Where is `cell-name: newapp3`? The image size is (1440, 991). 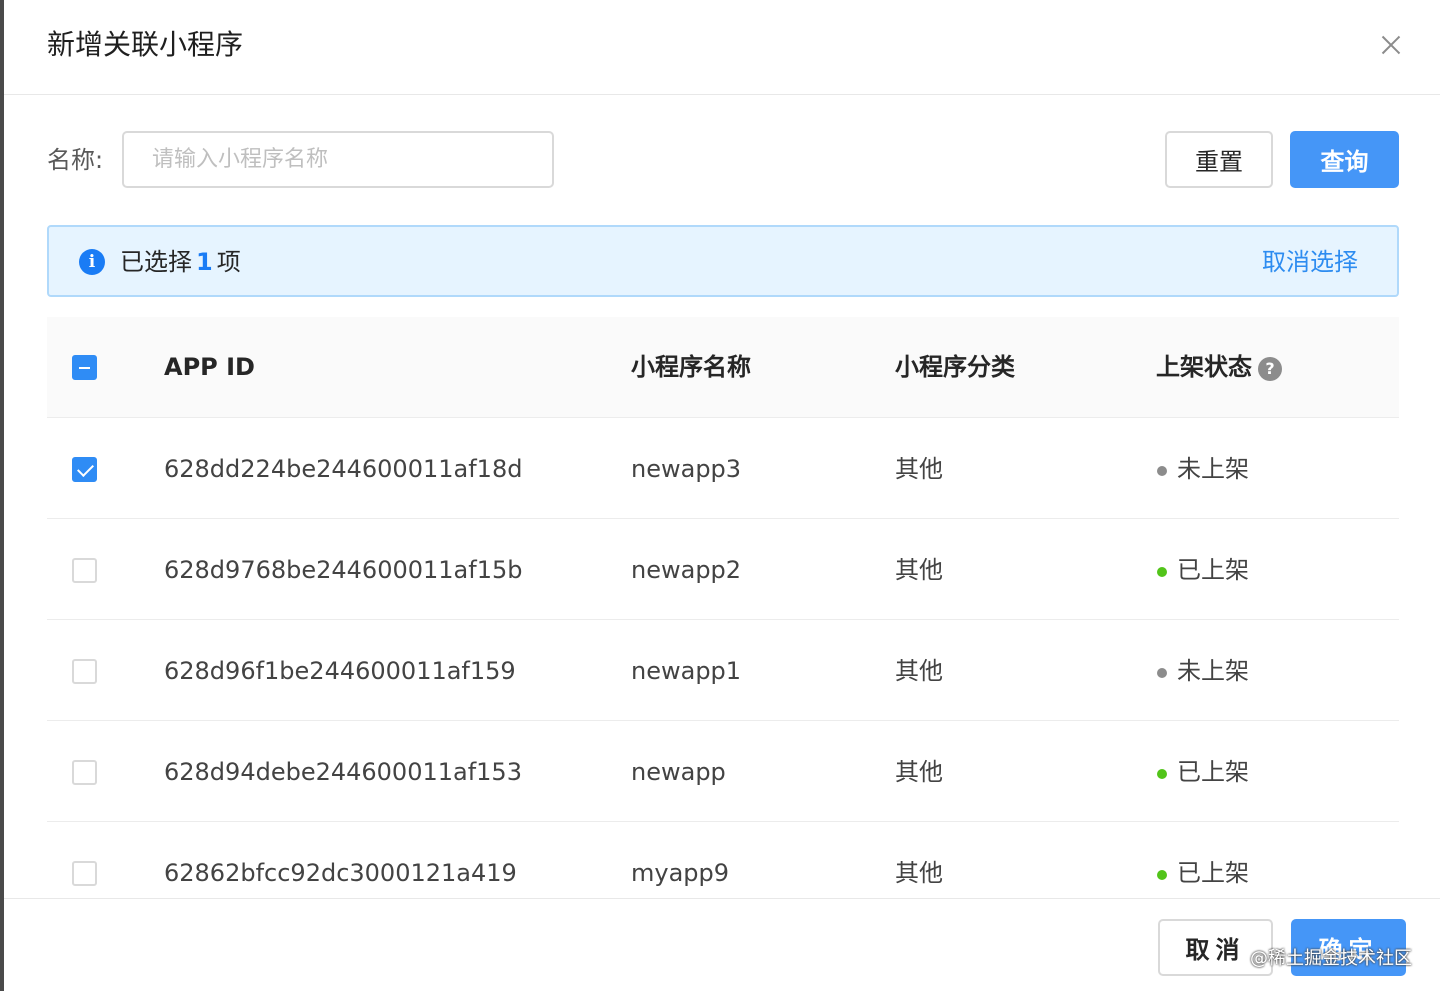
cell-name: newapp3 is located at coordinates (686, 469).